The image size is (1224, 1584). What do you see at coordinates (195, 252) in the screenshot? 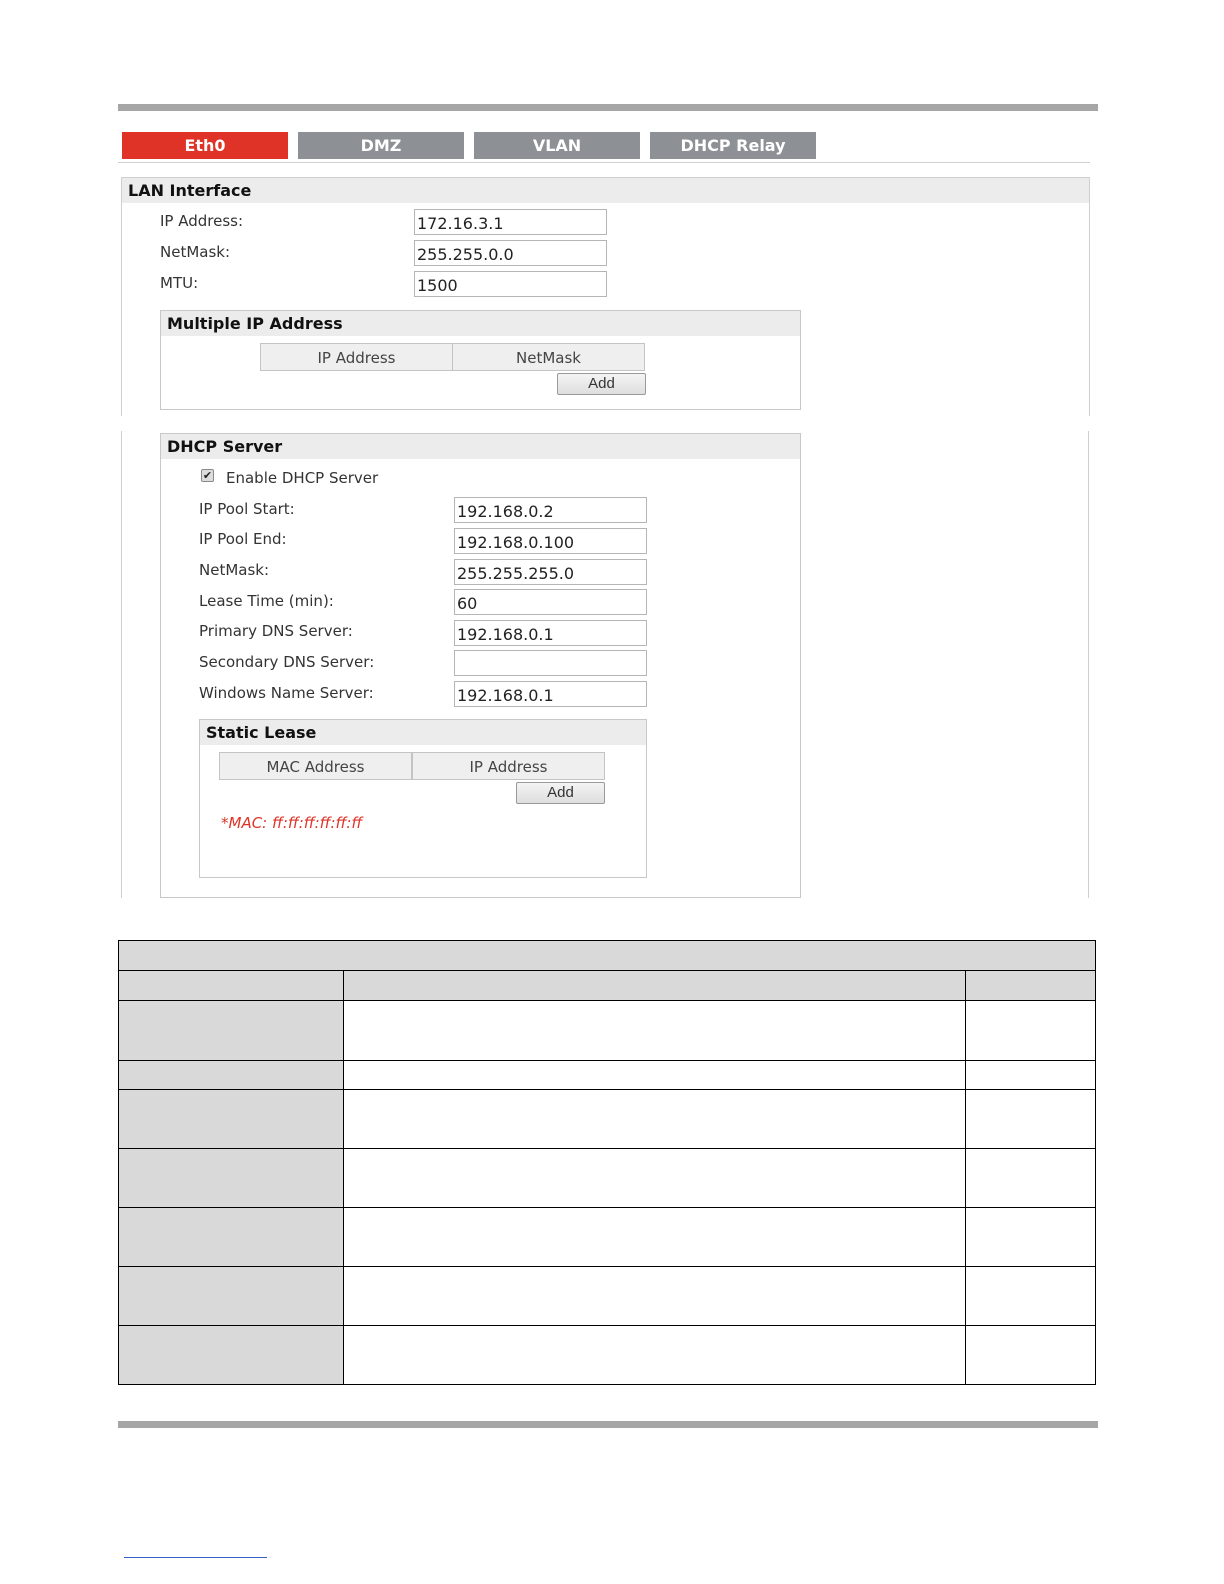
I see `netmask-label: NetMask:` at bounding box center [195, 252].